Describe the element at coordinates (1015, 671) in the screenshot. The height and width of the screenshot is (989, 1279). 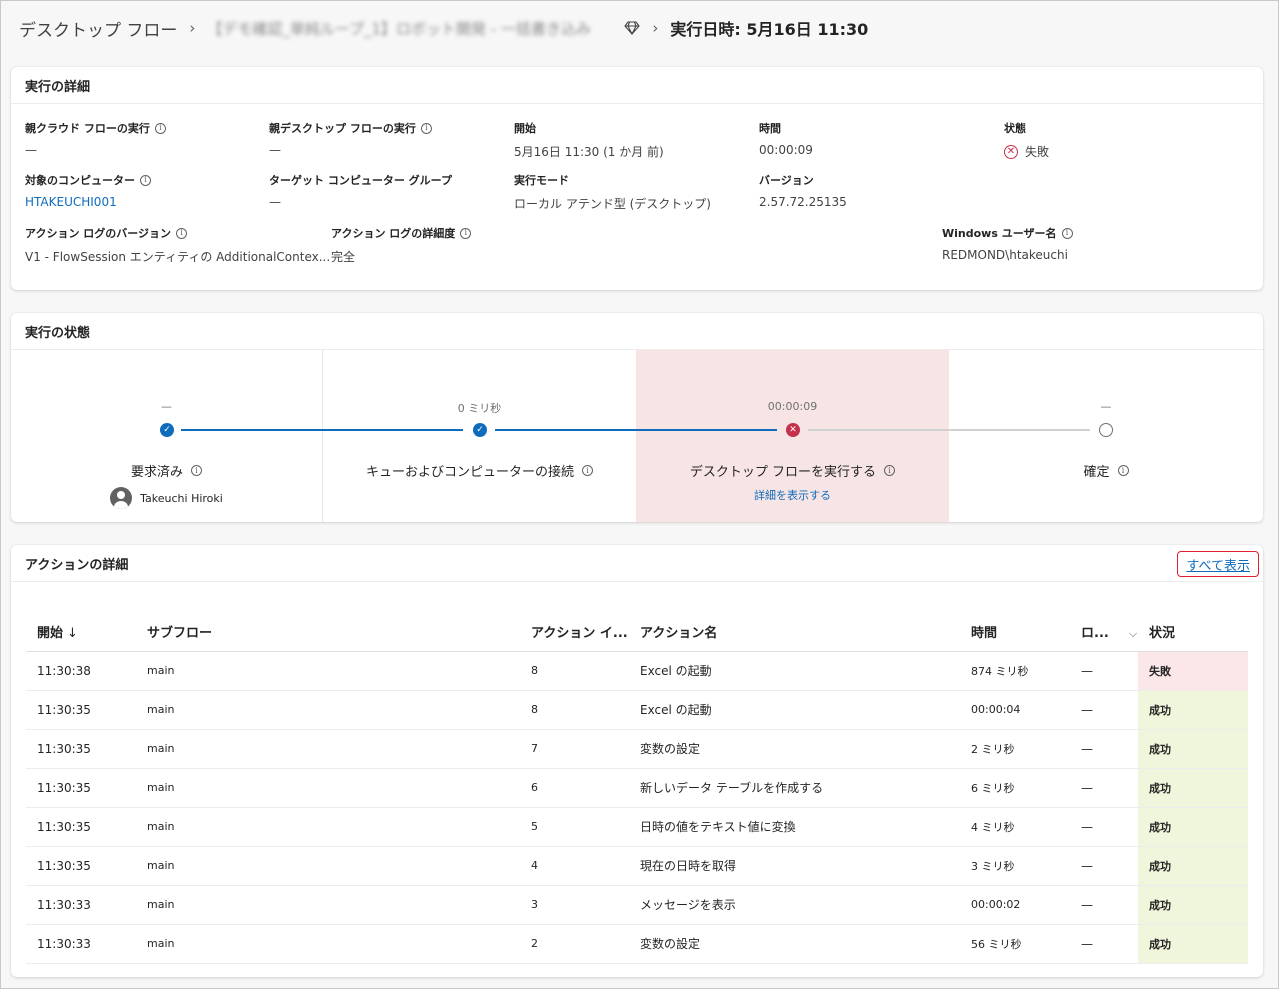
I see `cell-duration: 874 ミリ秒` at that location.